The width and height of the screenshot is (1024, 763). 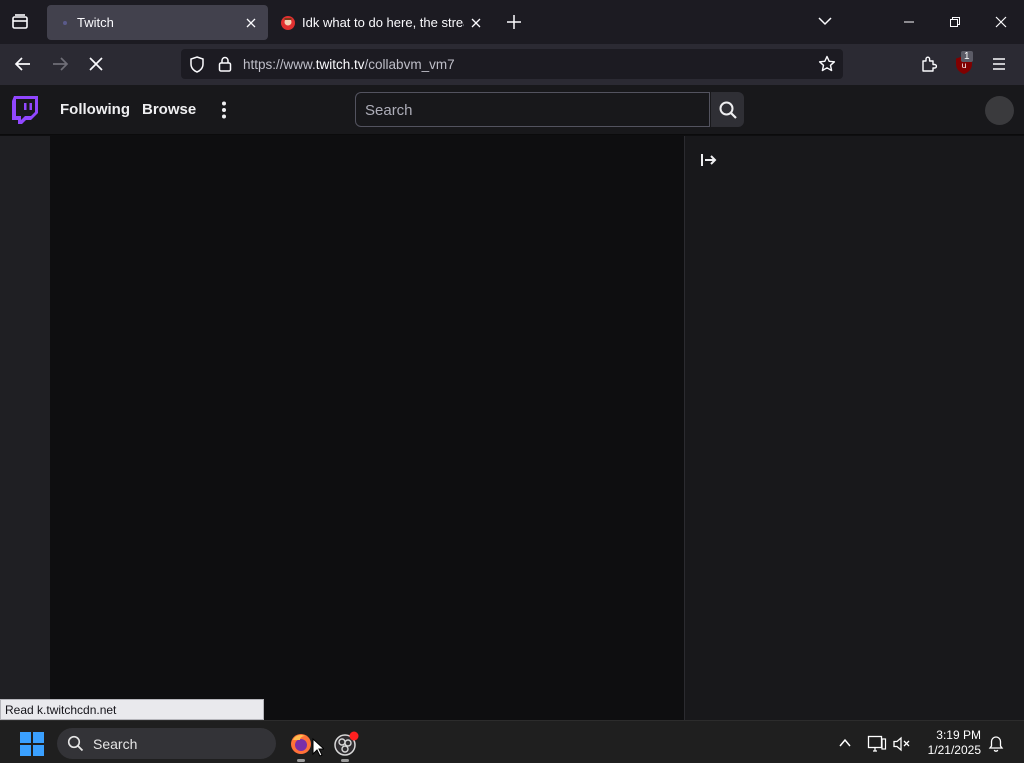 What do you see at coordinates (132, 709) in the screenshot?
I see `status-bar: Read k.twitchcdn.net` at bounding box center [132, 709].